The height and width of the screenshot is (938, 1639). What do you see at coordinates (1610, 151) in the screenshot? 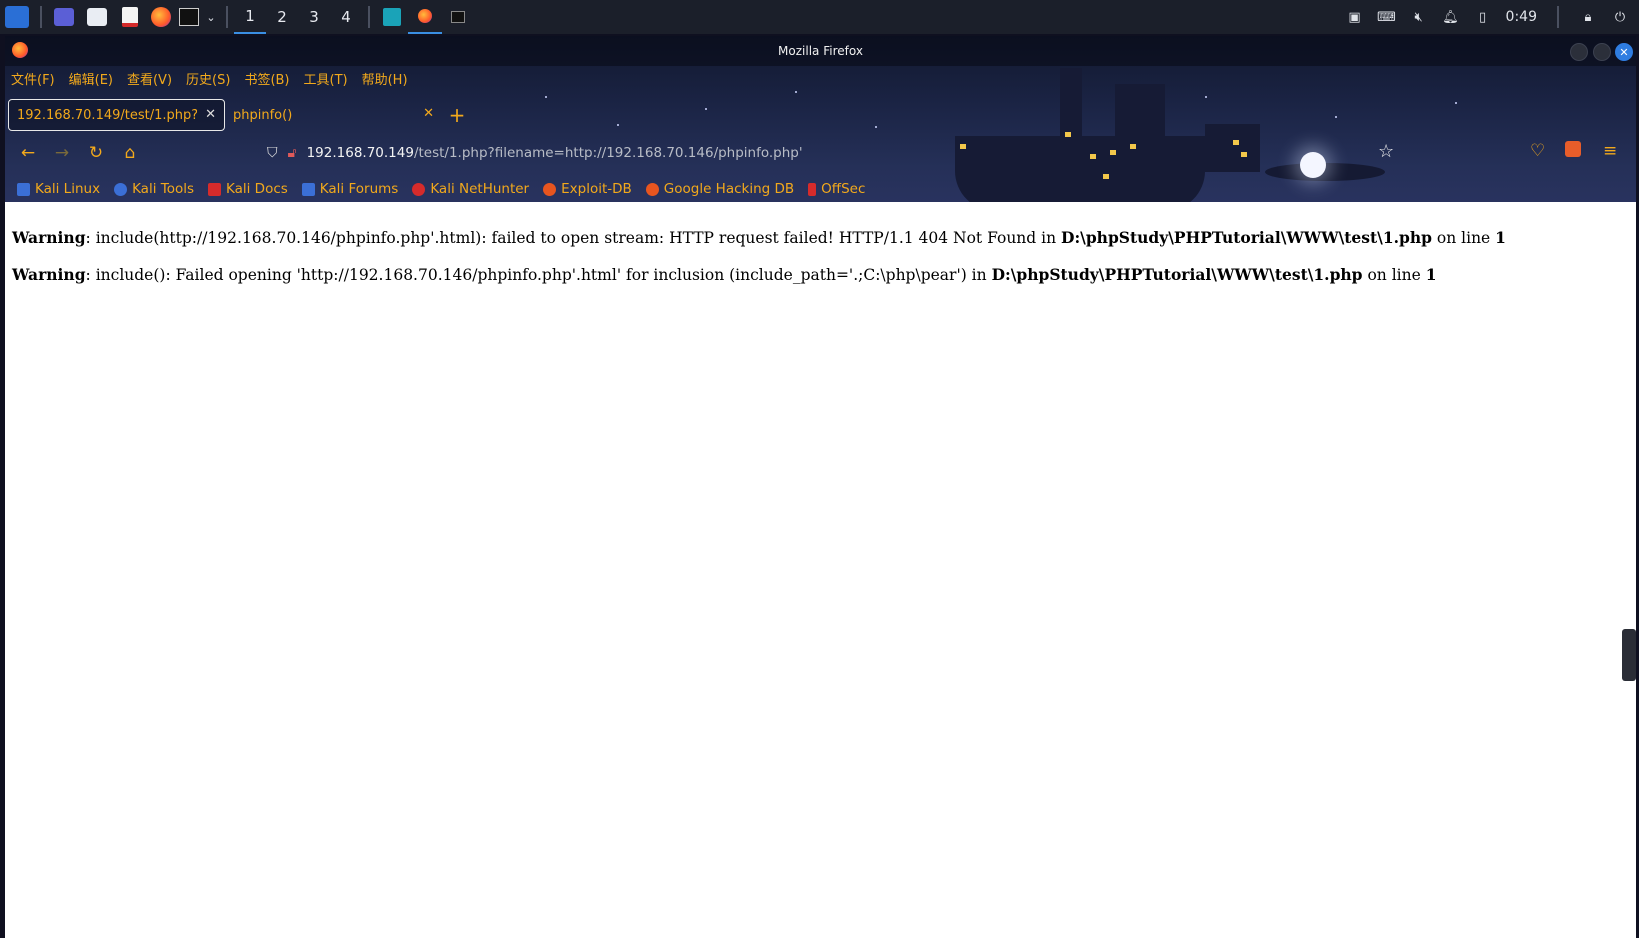
I see `hamburger-menu-icon: ≡` at bounding box center [1610, 151].